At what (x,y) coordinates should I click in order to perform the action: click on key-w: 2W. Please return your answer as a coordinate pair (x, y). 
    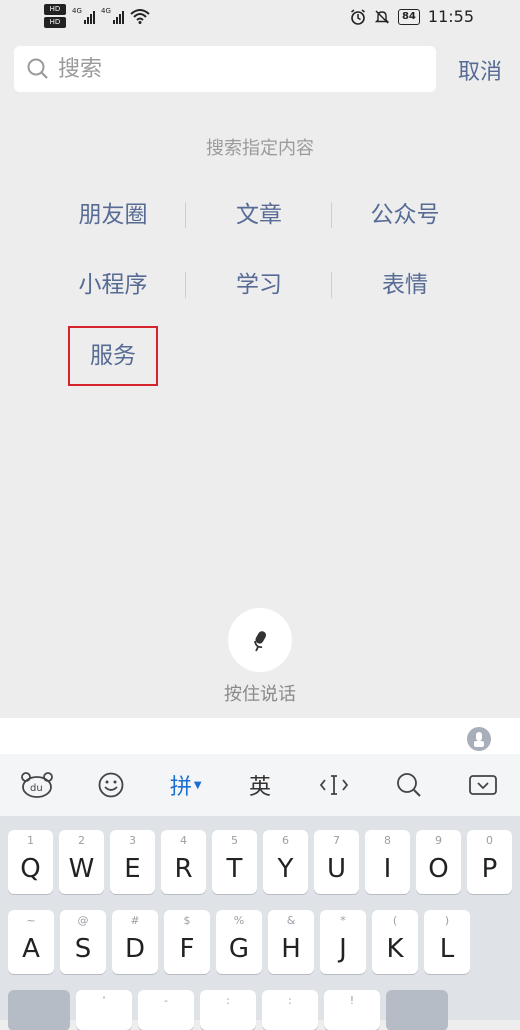
    Looking at the image, I should click on (81, 862).